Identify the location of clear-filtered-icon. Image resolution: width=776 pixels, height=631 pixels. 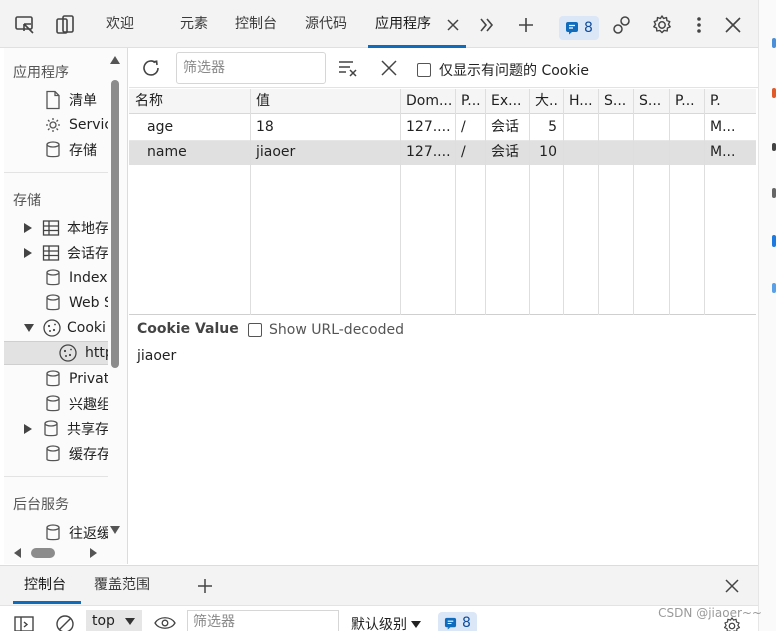
(348, 68).